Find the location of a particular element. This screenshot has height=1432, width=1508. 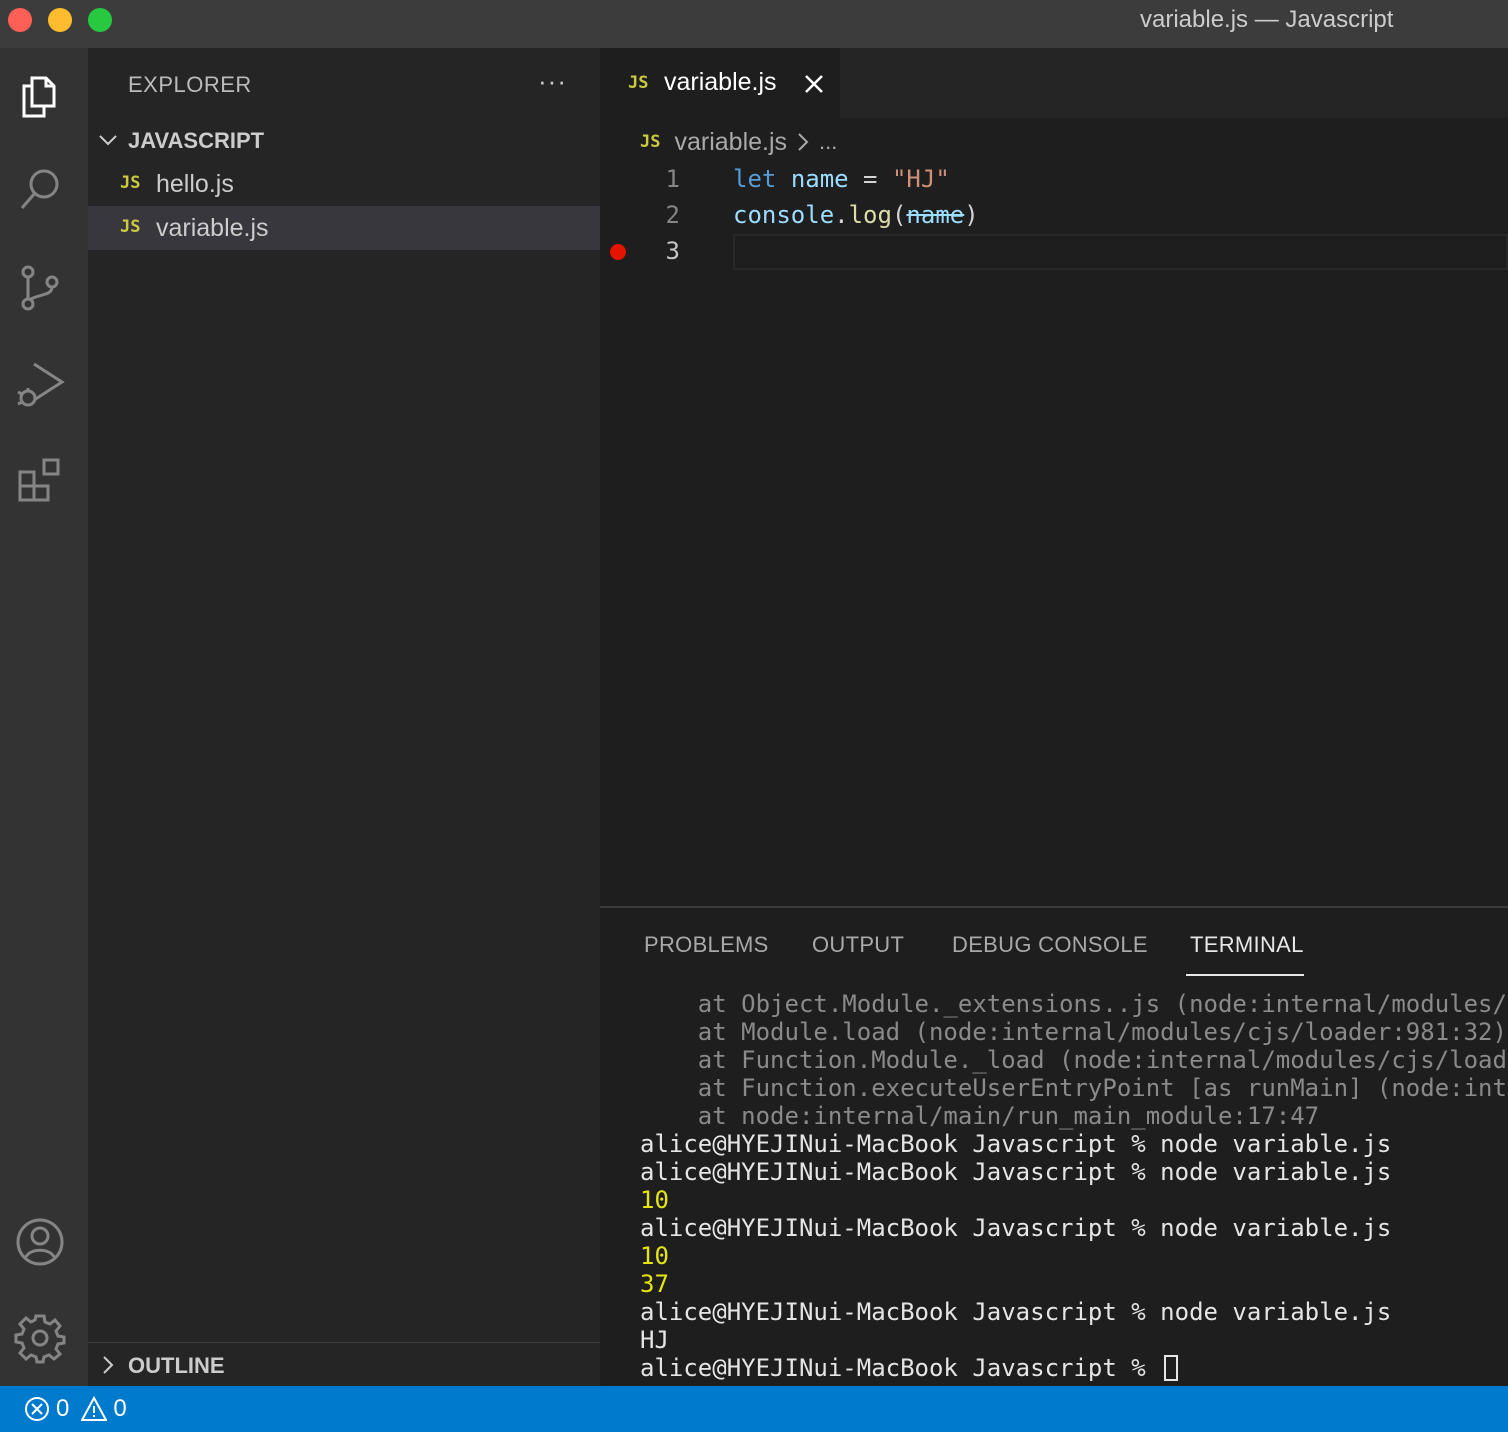

code-token: "HJ" is located at coordinates (920, 179).